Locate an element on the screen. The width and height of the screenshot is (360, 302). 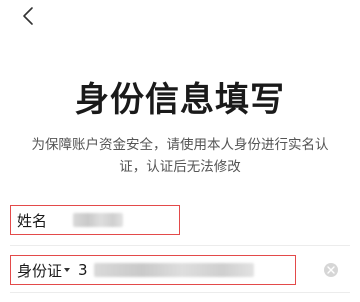
clear-circle-icon is located at coordinates (331, 270).